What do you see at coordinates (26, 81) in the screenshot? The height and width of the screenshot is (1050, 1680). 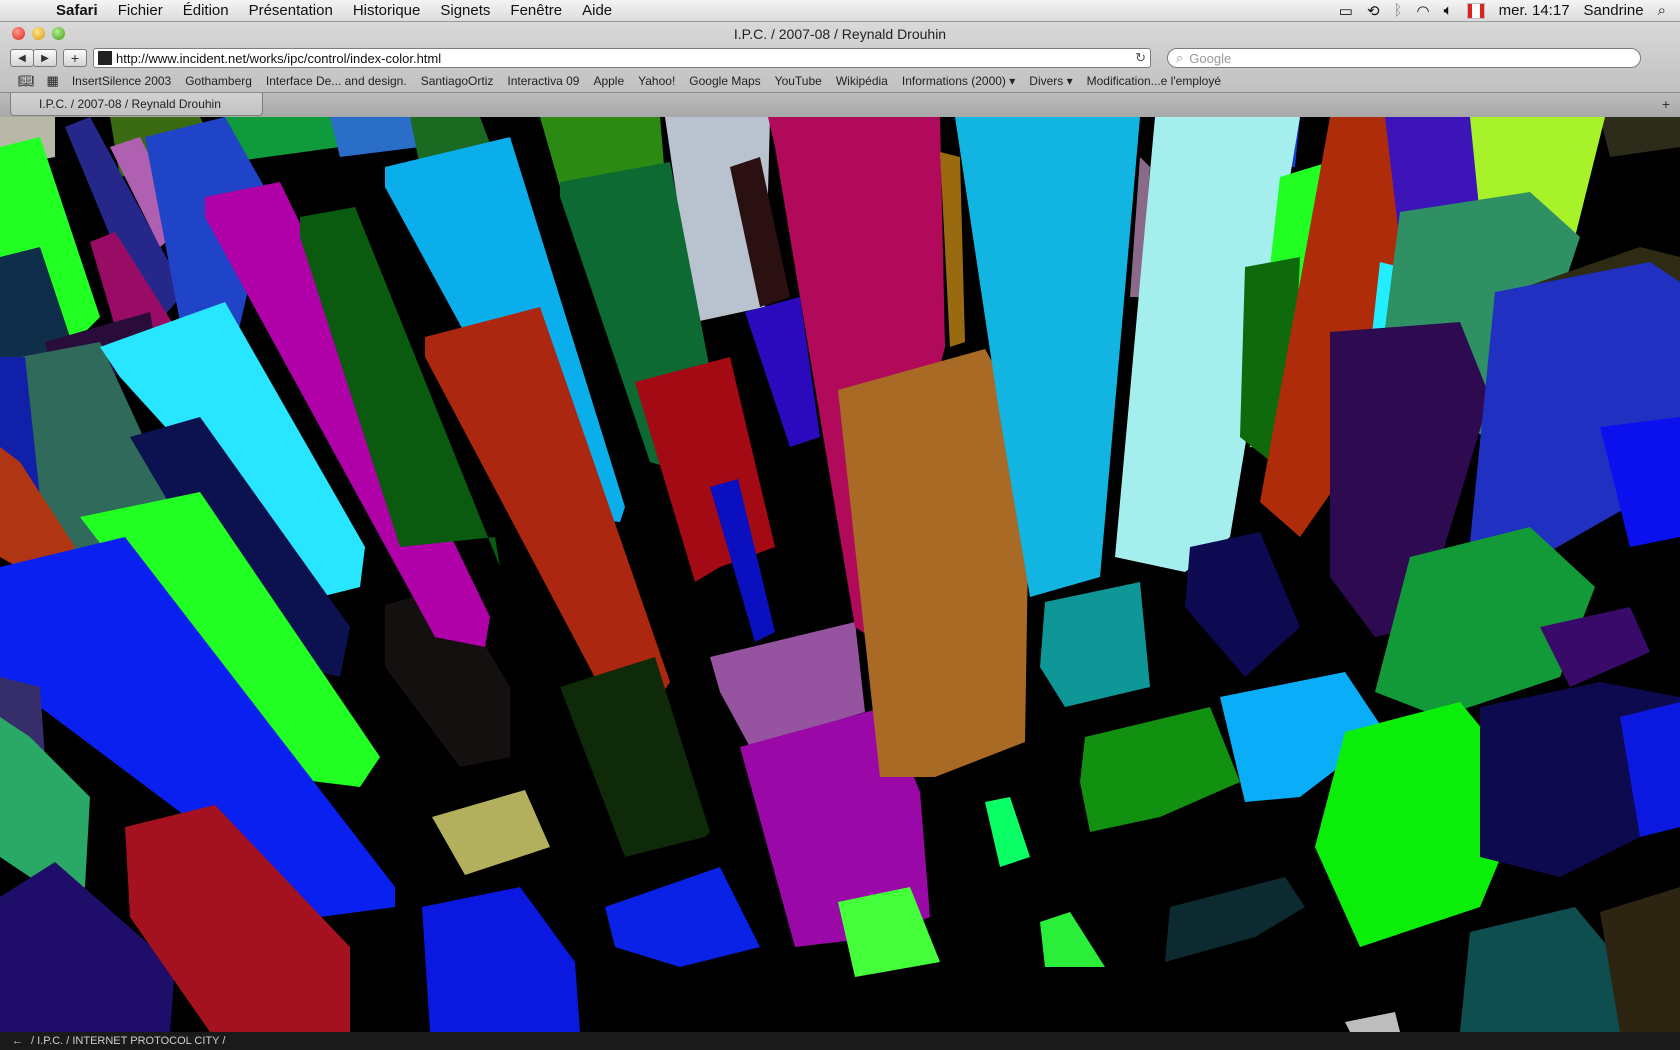 I see `bookmarks-book-icon: 📖︎` at bounding box center [26, 81].